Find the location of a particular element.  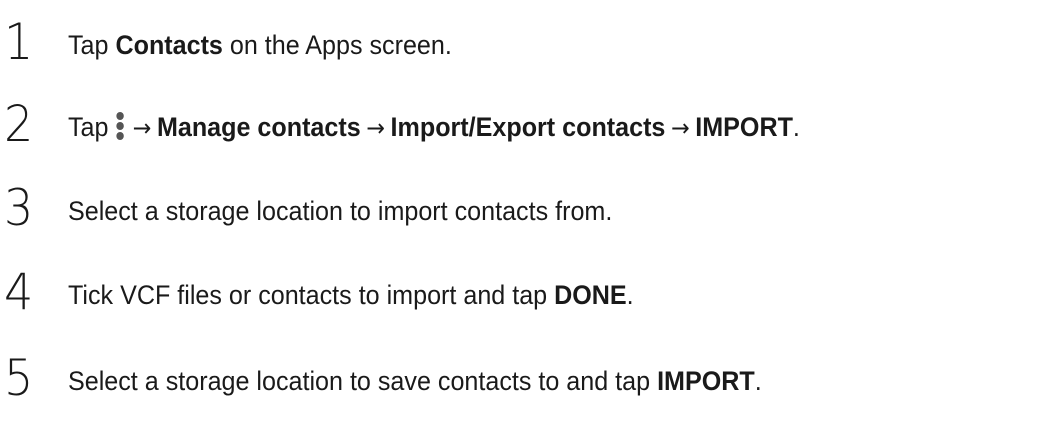

step-1: 1 Tap Contacts on the Apps screen. is located at coordinates (520, 44).